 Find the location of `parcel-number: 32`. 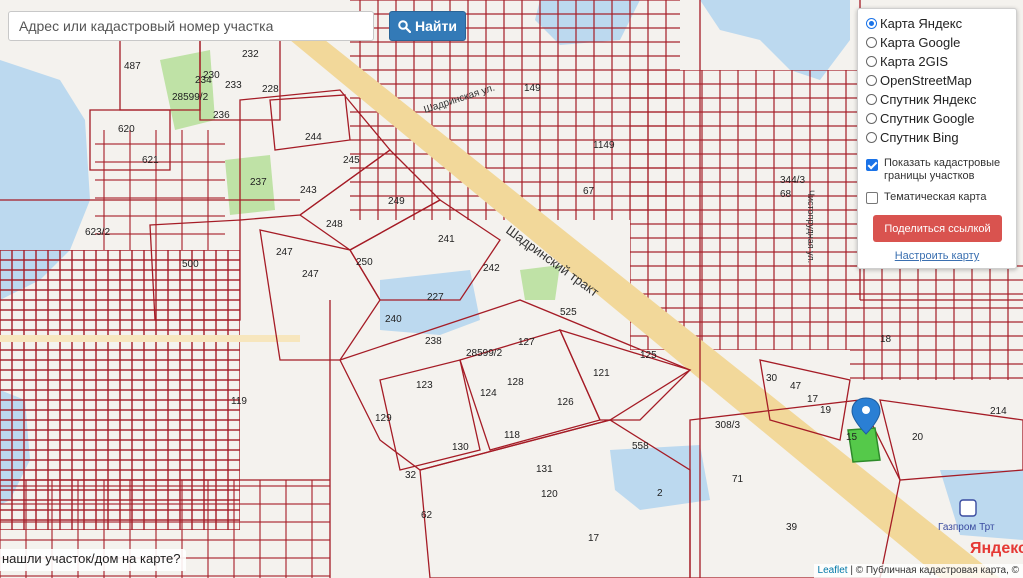

parcel-number: 32 is located at coordinates (411, 475).